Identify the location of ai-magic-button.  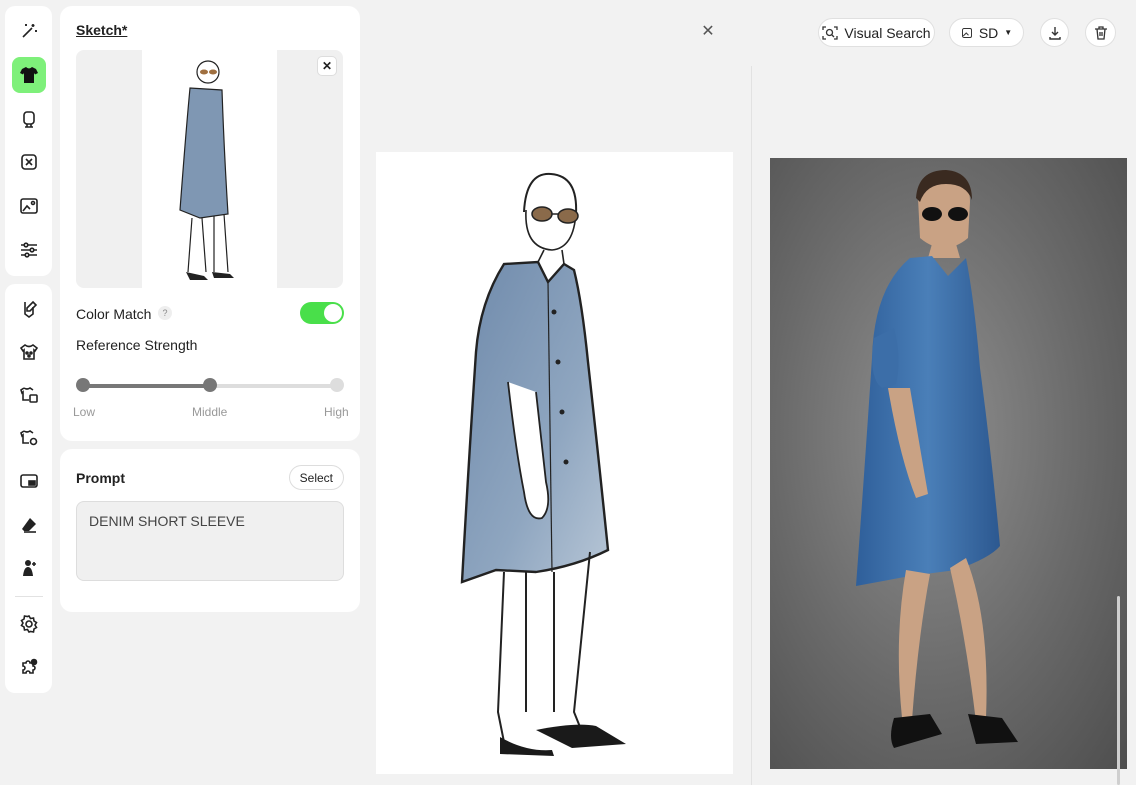
(29, 31).